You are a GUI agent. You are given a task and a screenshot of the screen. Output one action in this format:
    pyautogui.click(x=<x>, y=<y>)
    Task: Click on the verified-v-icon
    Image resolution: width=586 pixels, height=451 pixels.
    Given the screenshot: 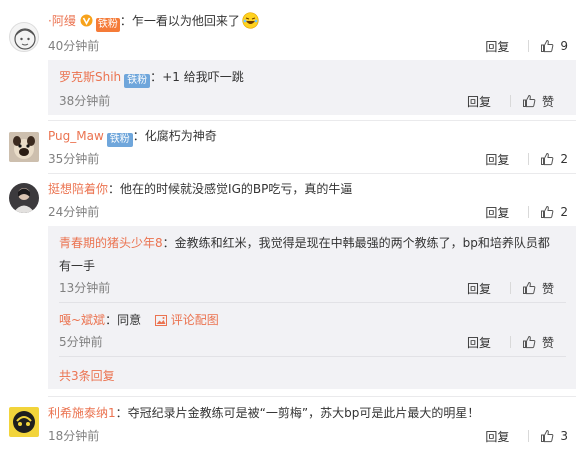 What is the action you would take?
    pyautogui.click(x=86, y=20)
    